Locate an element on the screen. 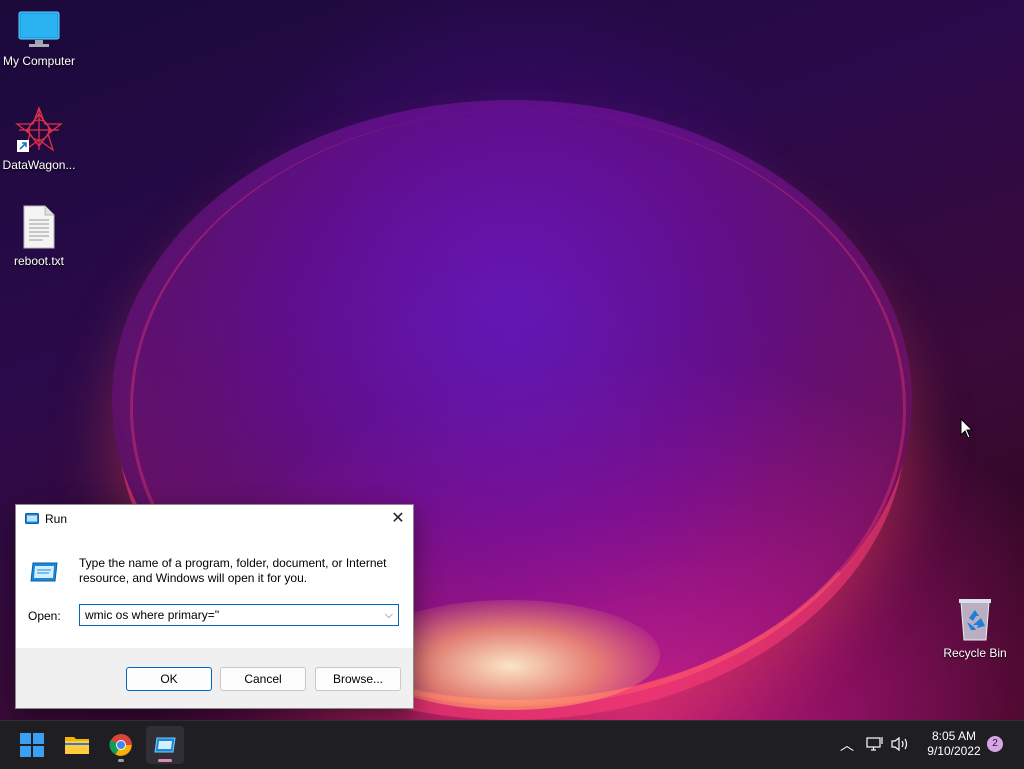 This screenshot has height=769, width=1024. mouse-cursor-icon is located at coordinates (967, 428).